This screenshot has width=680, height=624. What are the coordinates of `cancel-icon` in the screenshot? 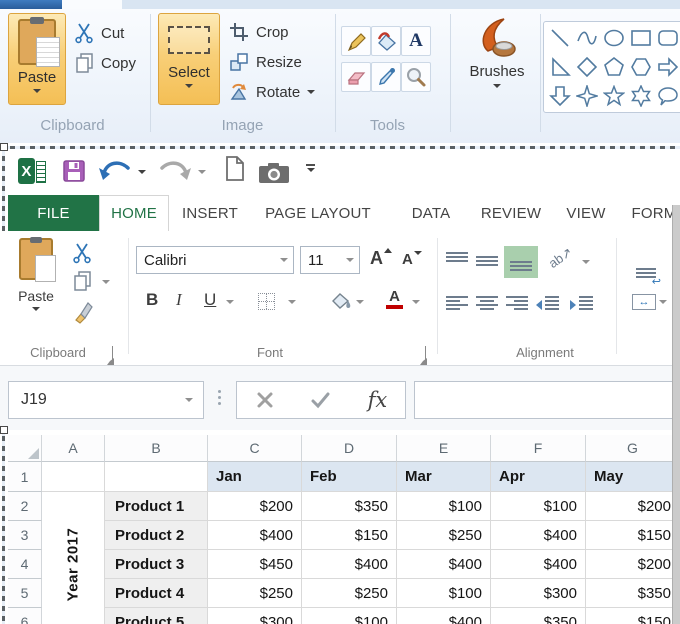 It's located at (265, 400).